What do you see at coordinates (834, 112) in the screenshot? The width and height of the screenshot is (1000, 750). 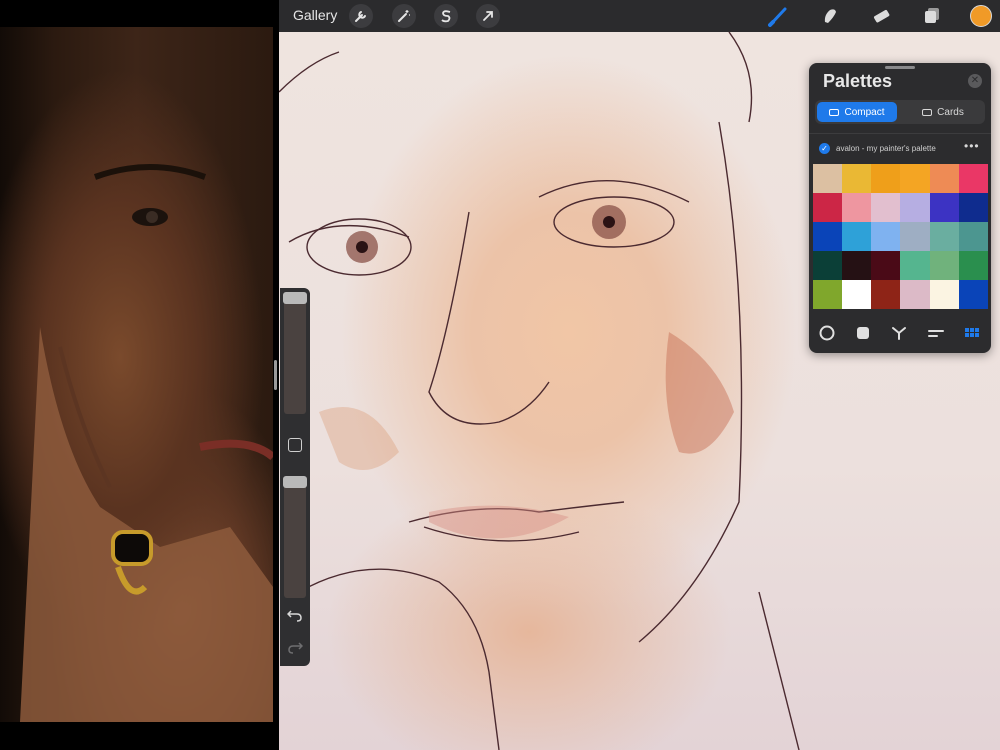 I see `compact-icon` at bounding box center [834, 112].